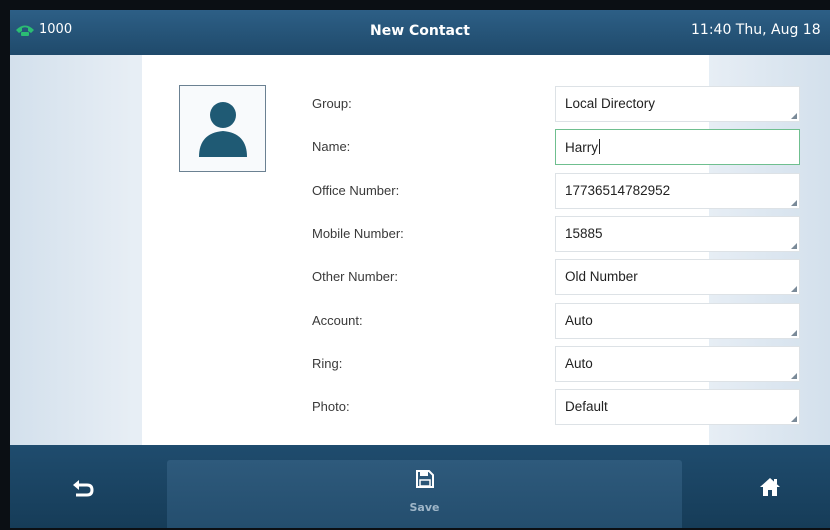 The width and height of the screenshot is (830, 530). I want to click on form-row-photo: Photo: Default, so click(556, 407).